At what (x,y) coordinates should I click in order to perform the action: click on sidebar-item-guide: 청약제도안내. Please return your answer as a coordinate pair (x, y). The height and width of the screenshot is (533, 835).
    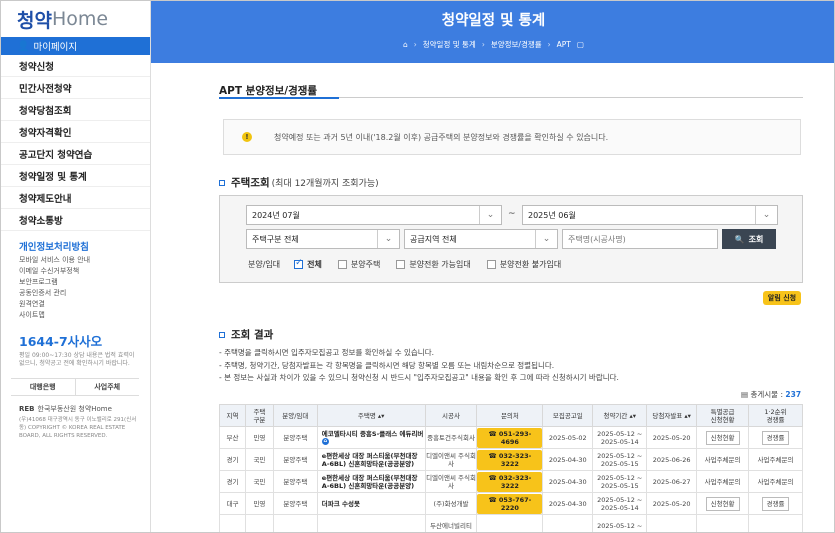
    Looking at the image, I should click on (75, 198).